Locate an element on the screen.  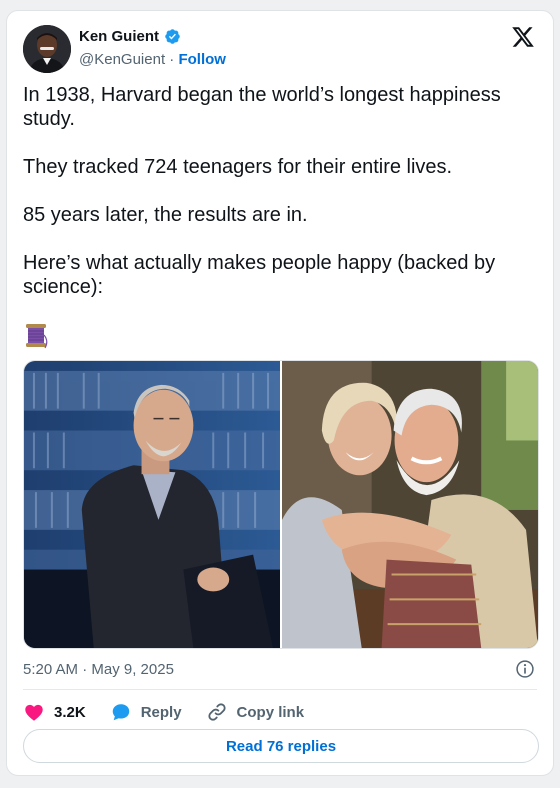
reply-button: Reply is located at coordinates (146, 712).